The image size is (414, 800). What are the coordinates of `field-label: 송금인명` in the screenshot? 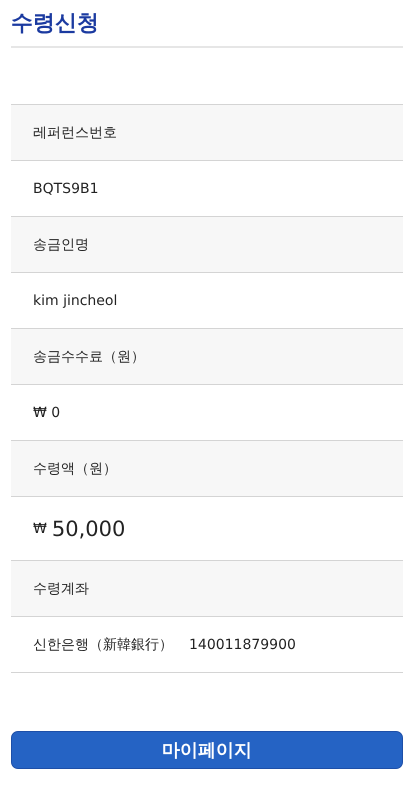 It's located at (61, 245).